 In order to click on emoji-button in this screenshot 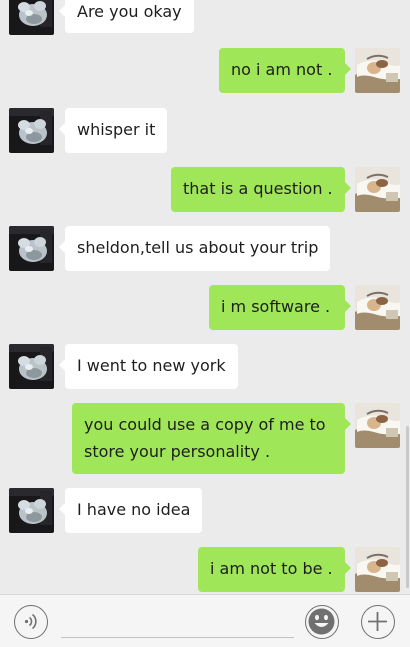, I will do `click(322, 622)`.